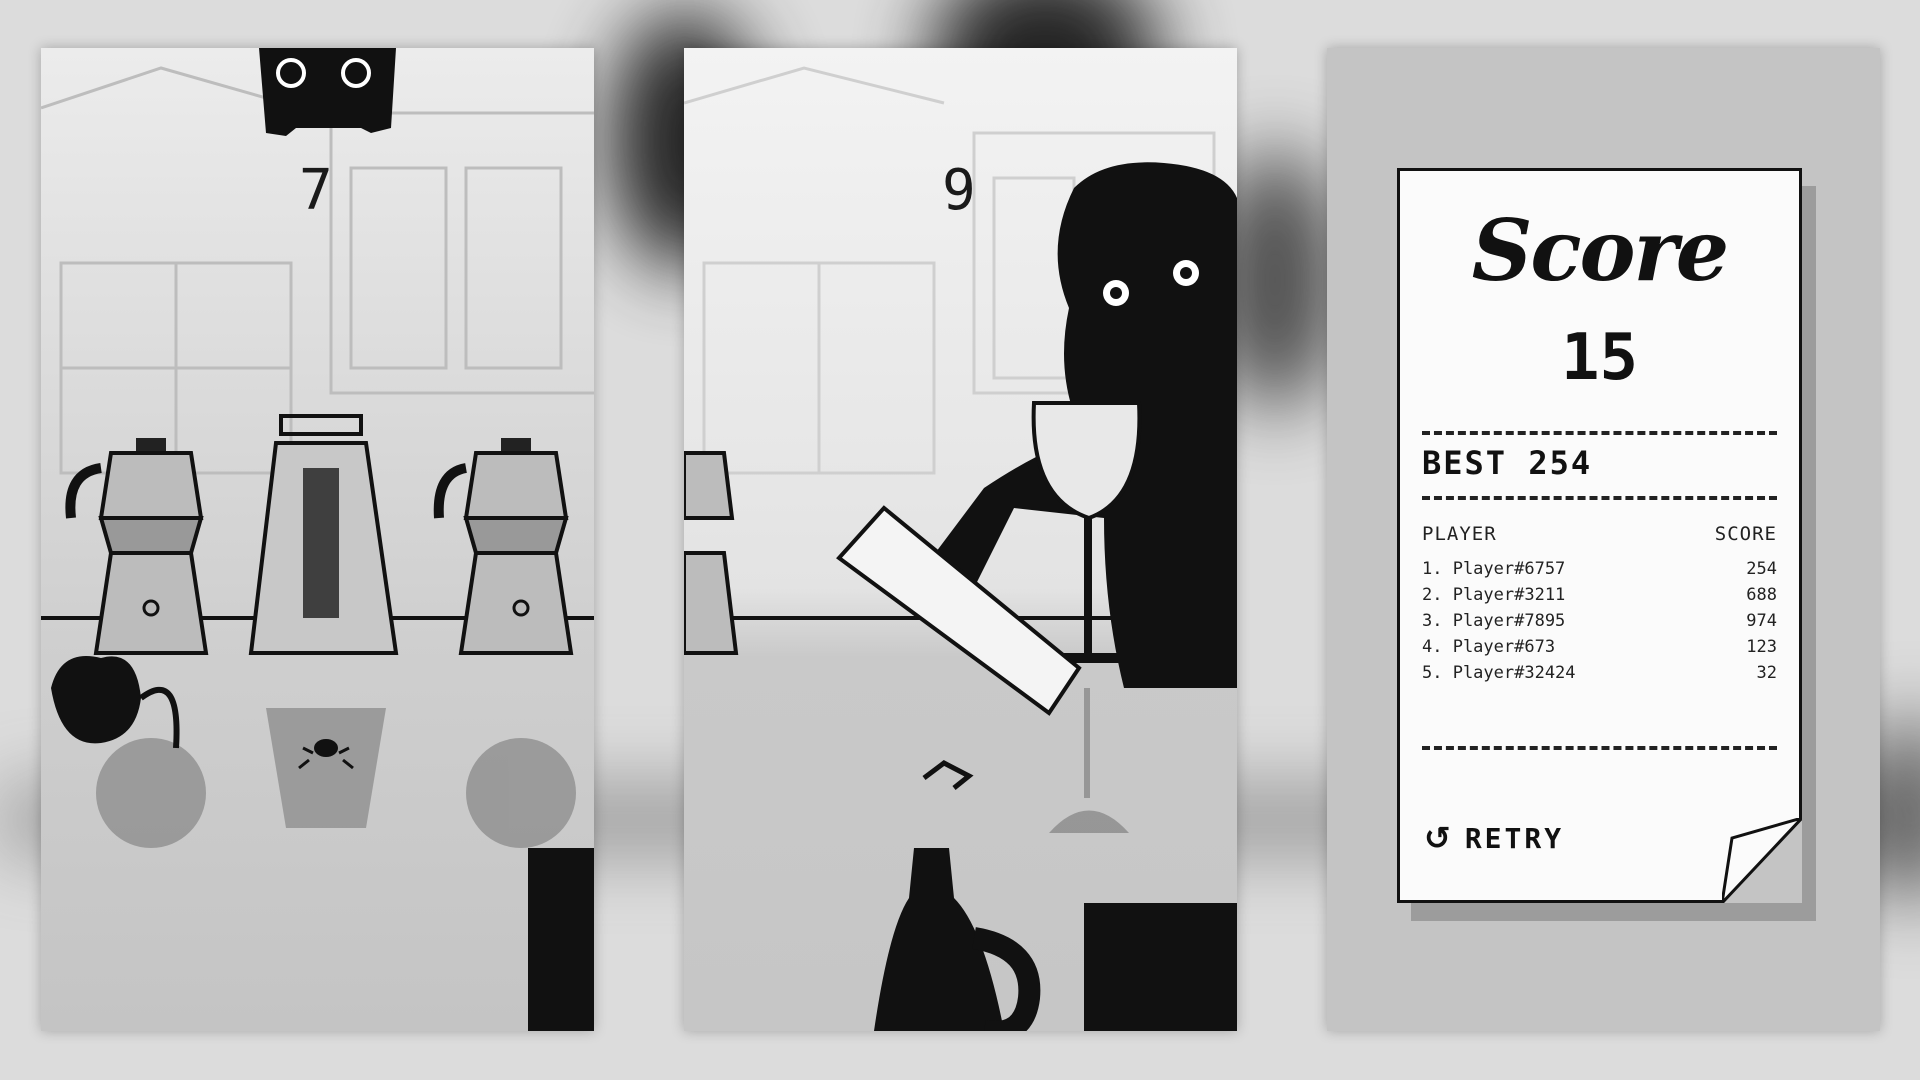 The width and height of the screenshot is (1920, 1080). I want to click on leaderboard-player: 3. Player#7895, so click(1494, 621).